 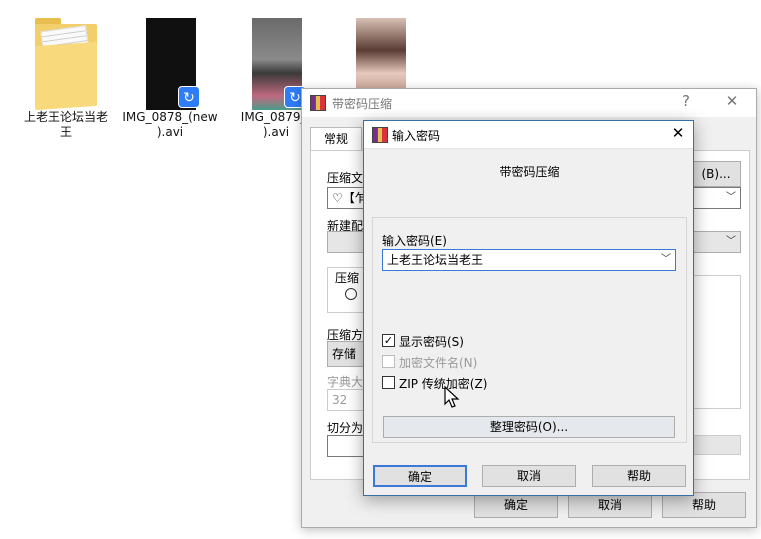 I want to click on archive-name-label: 压缩文, so click(x=345, y=178).